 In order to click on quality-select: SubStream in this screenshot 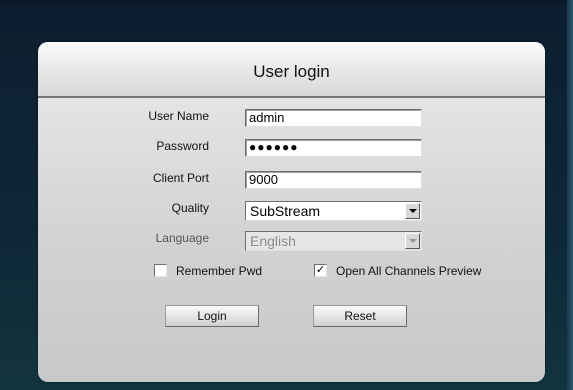, I will do `click(333, 211)`.